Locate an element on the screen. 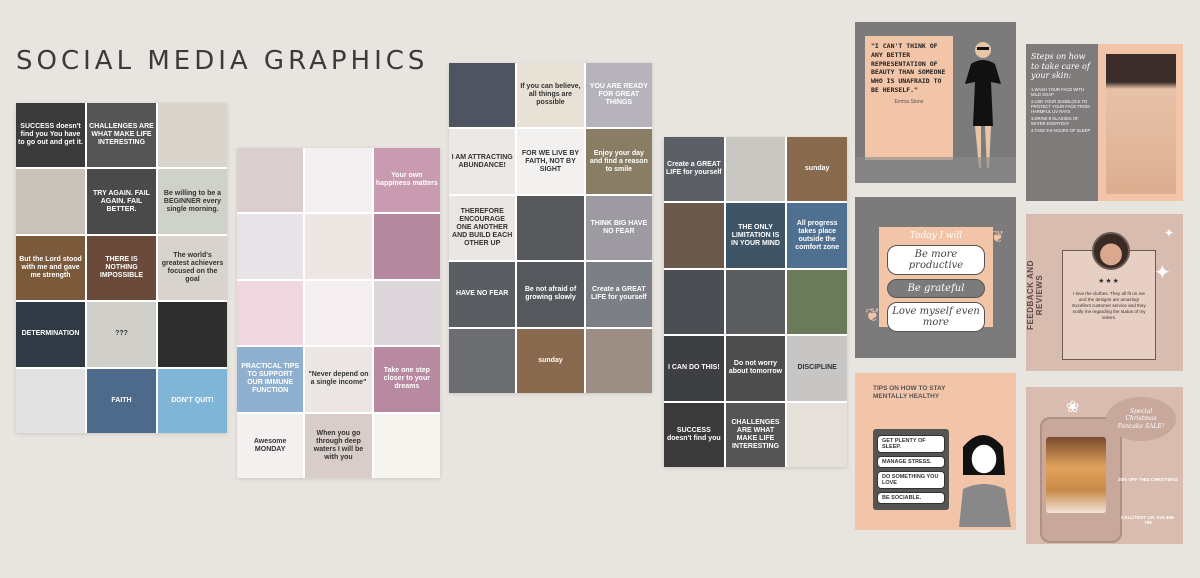 The height and width of the screenshot is (578, 1200). tile-text: sunday is located at coordinates (550, 360).